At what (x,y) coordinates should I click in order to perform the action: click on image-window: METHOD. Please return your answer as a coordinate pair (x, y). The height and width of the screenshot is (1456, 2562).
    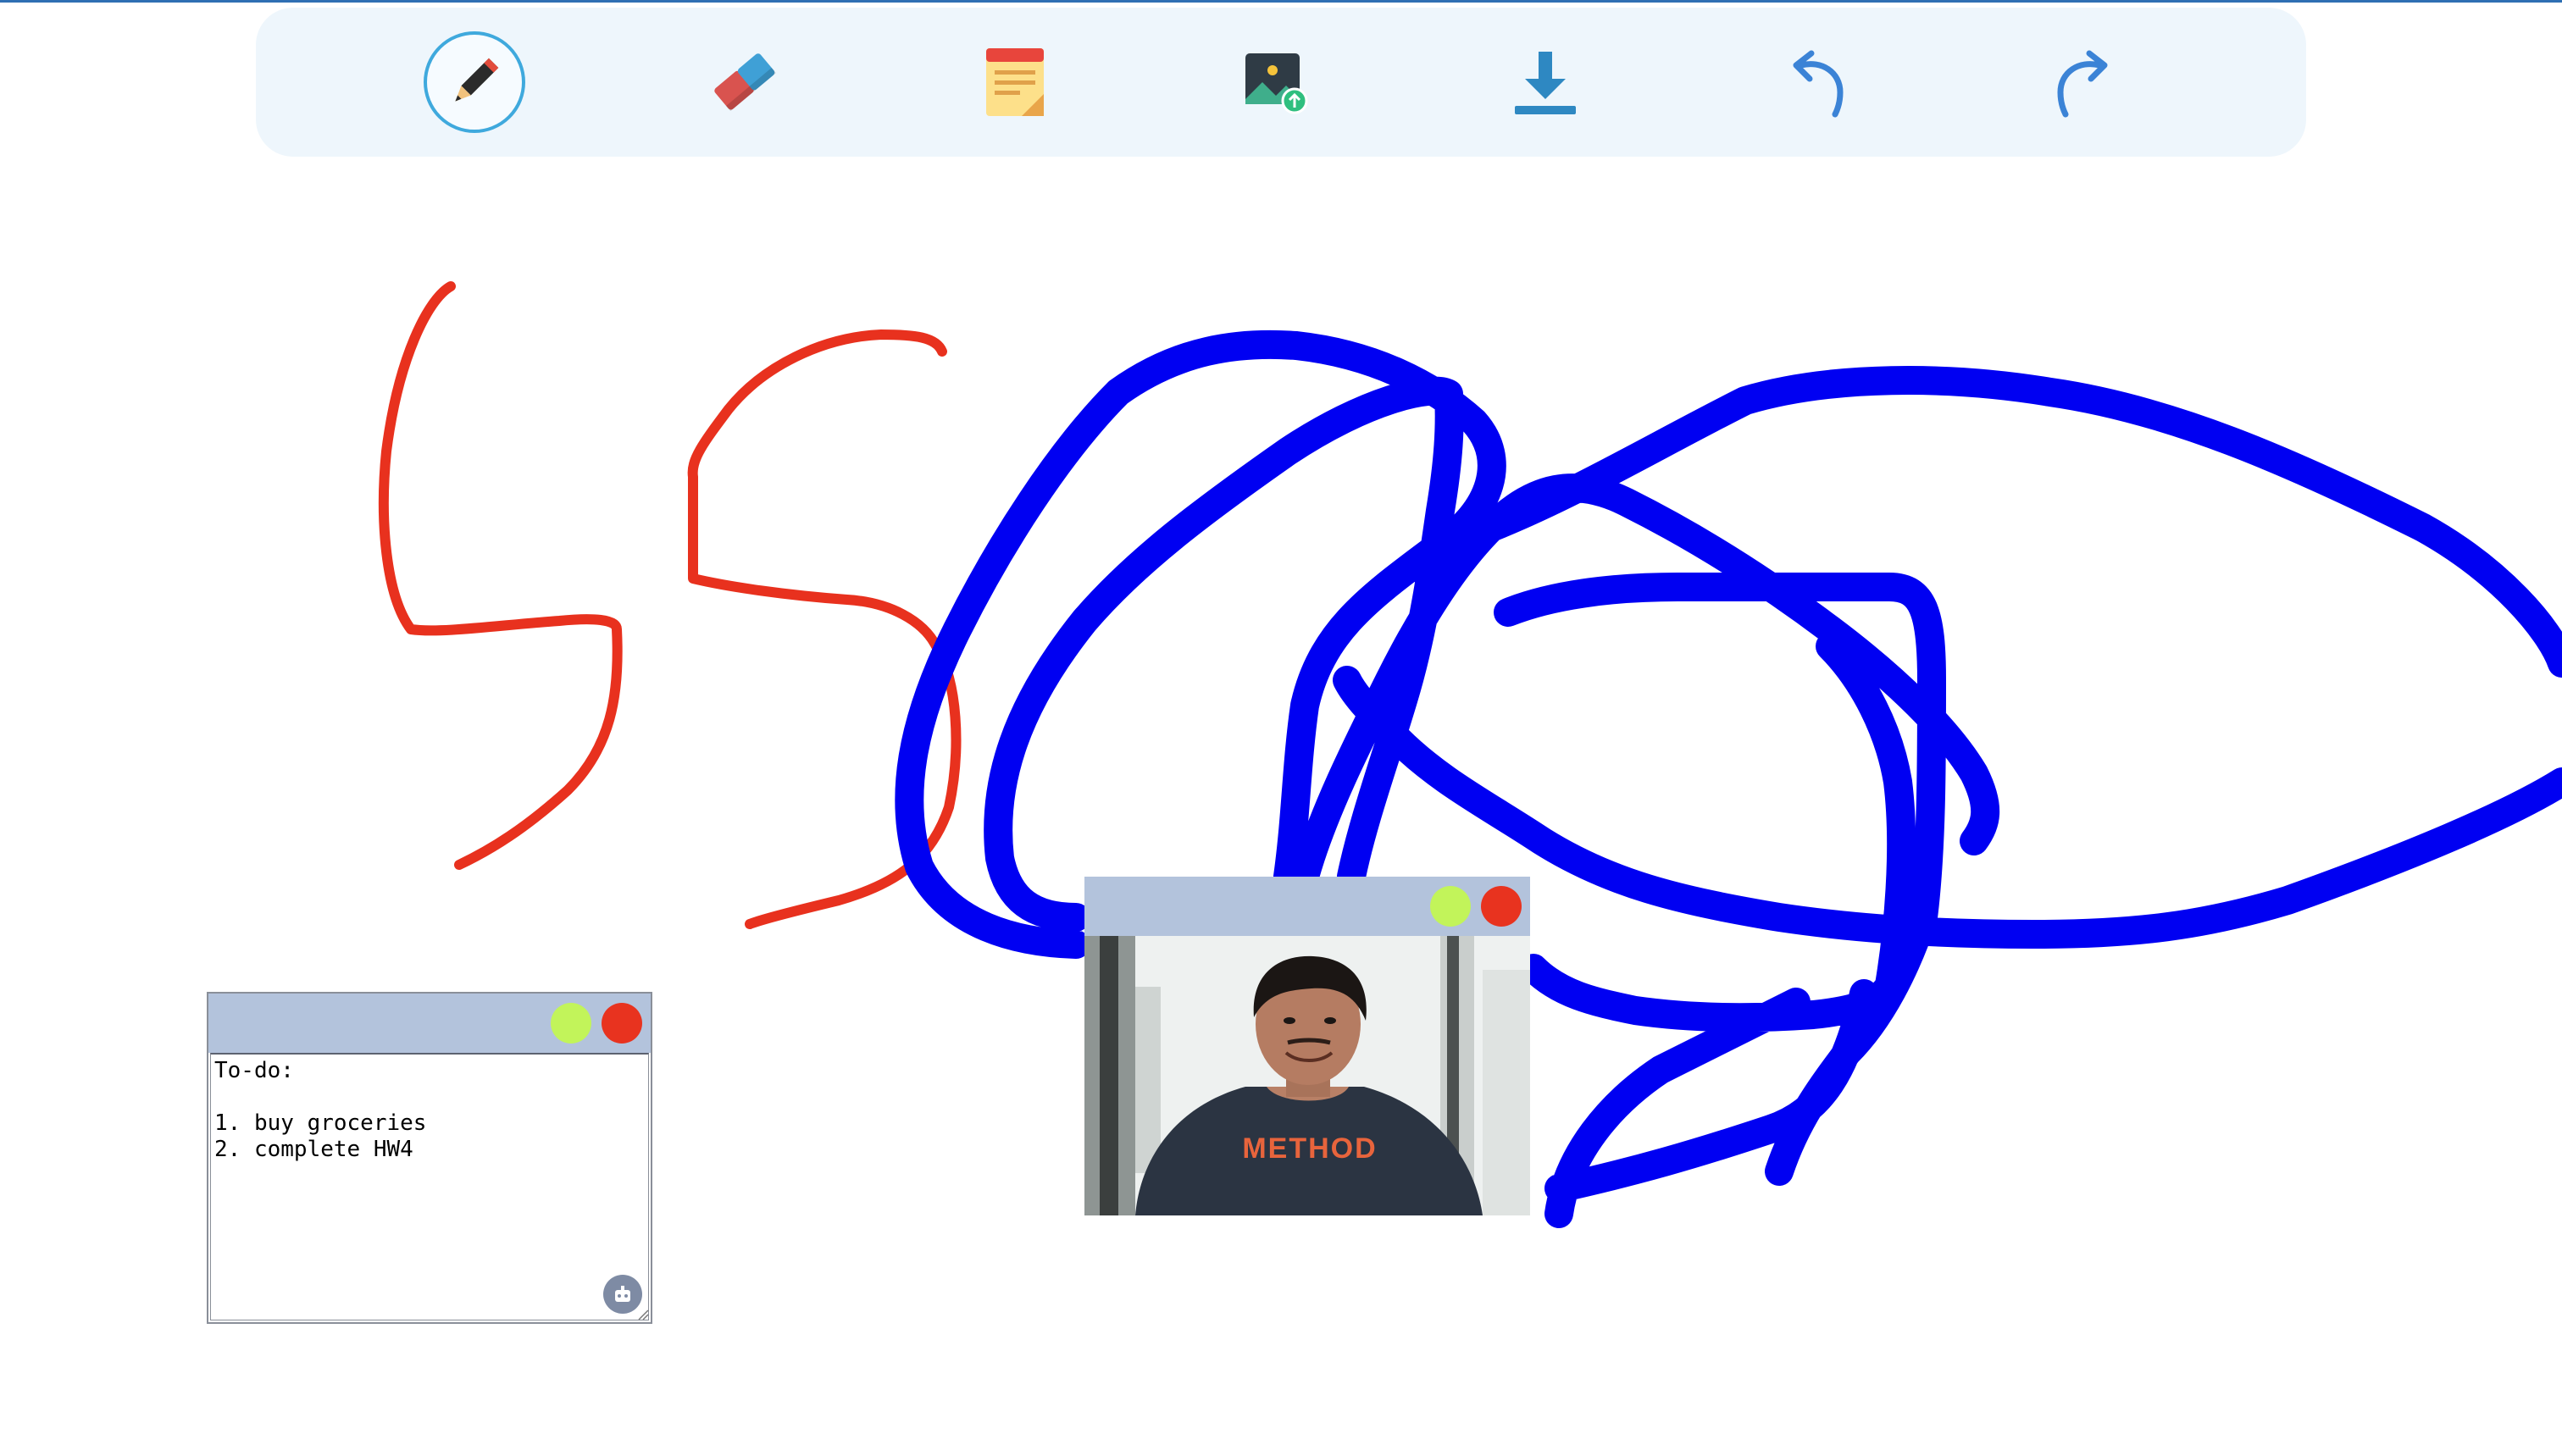
    Looking at the image, I should click on (1307, 1046).